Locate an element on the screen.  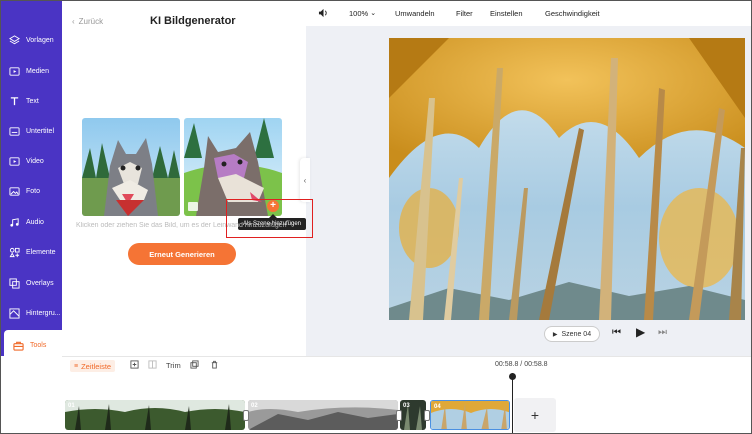
back-label: Zurück is located at coordinates (91, 21).